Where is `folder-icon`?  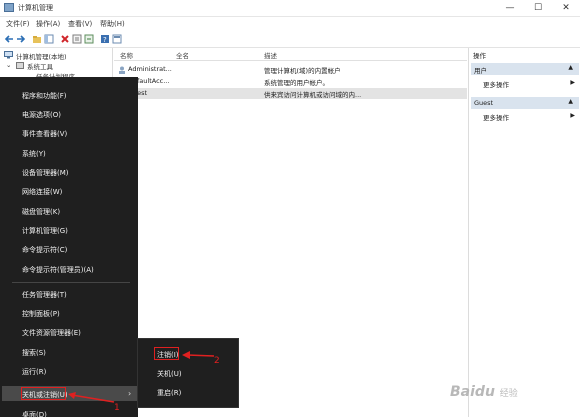 folder-icon is located at coordinates (37, 39).